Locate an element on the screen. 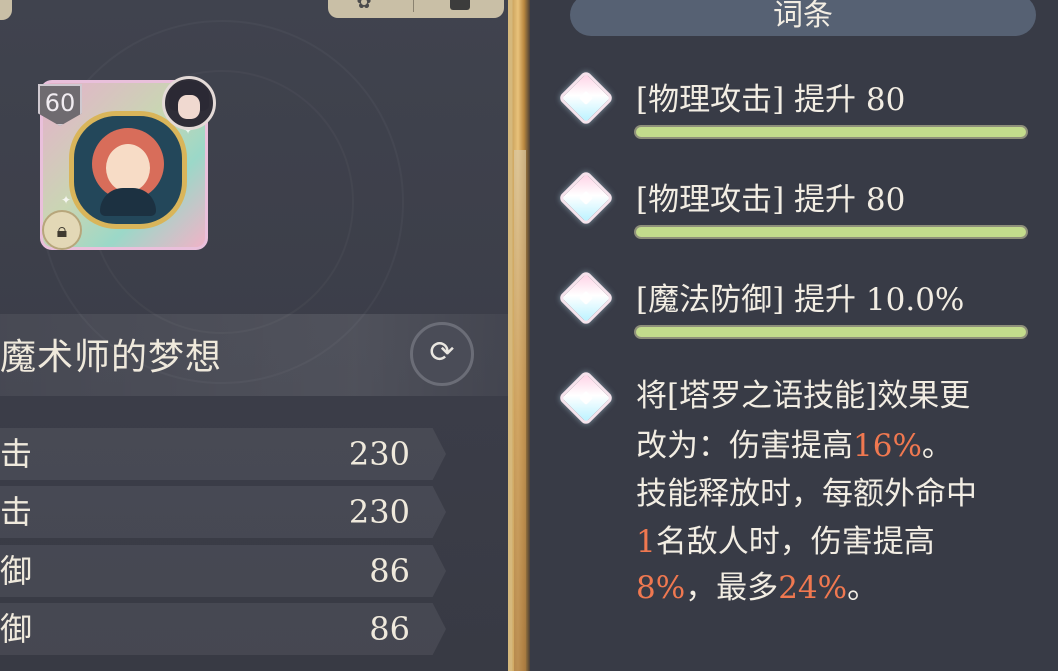 Image resolution: width=1058 pixels, height=671 pixels. avatar-face is located at coordinates (189, 107).